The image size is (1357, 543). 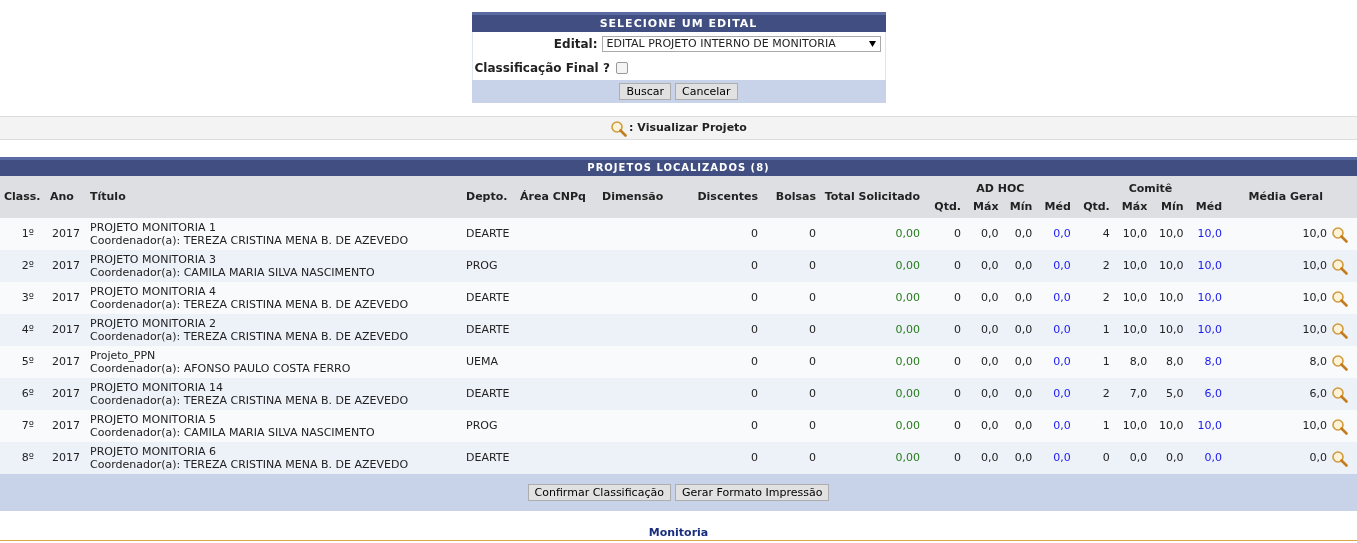 I want to click on table-title: PROJETOS LOCALIZADOS (8), so click(x=678, y=166).